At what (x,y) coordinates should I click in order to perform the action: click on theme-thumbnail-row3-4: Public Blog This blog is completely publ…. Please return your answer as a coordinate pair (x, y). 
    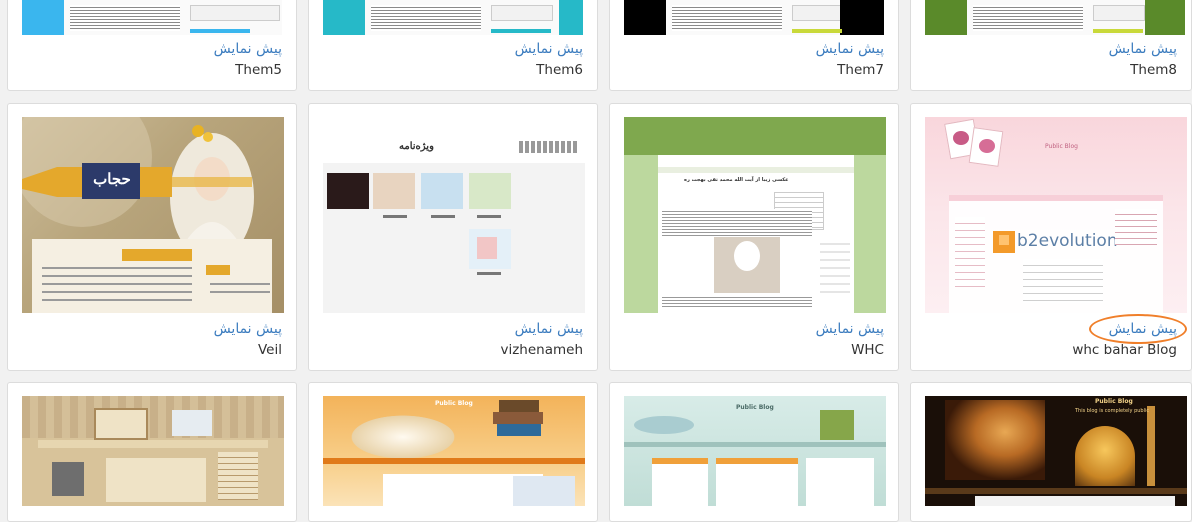
    Looking at the image, I should click on (1056, 451).